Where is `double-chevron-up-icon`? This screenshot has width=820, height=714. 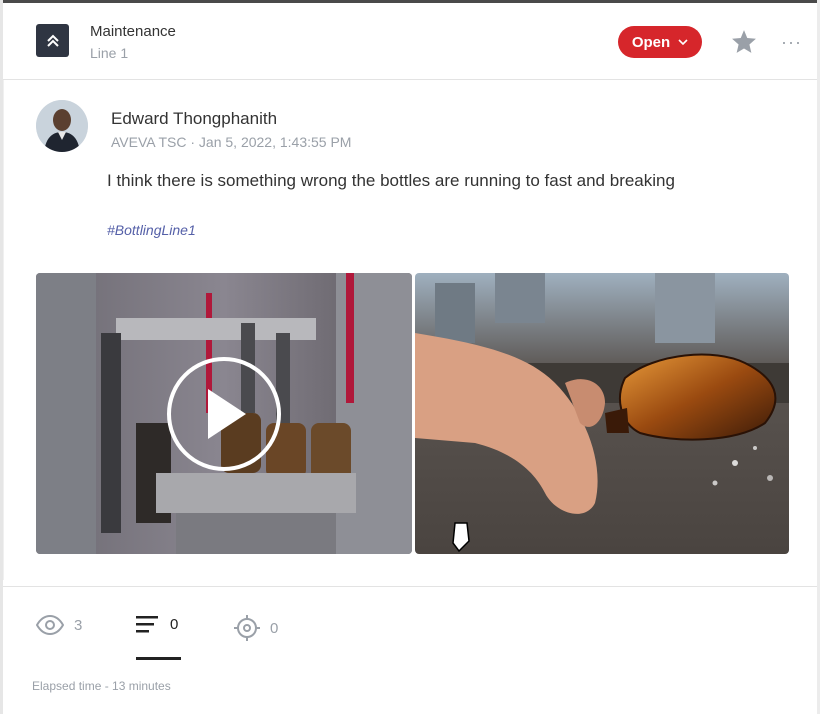
double-chevron-up-icon is located at coordinates (52, 40).